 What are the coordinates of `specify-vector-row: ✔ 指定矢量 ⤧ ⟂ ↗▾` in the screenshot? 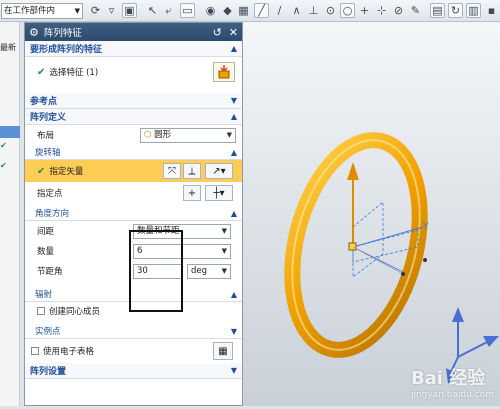 It's located at (133, 171).